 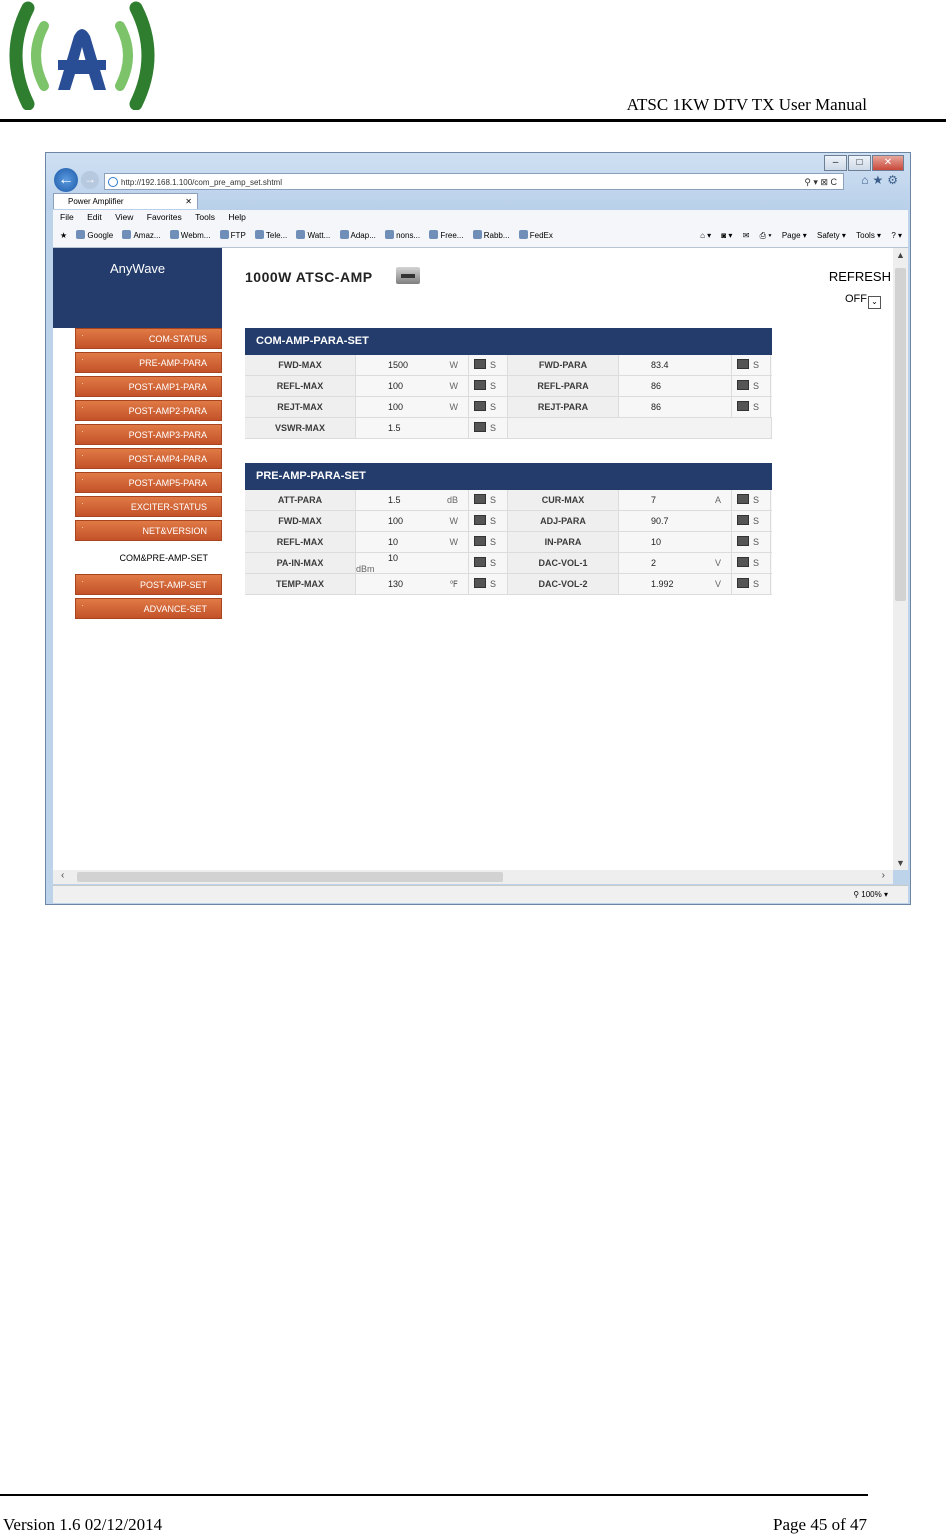 What do you see at coordinates (412, 542) in the screenshot?
I see `param-value: 10 W` at bounding box center [412, 542].